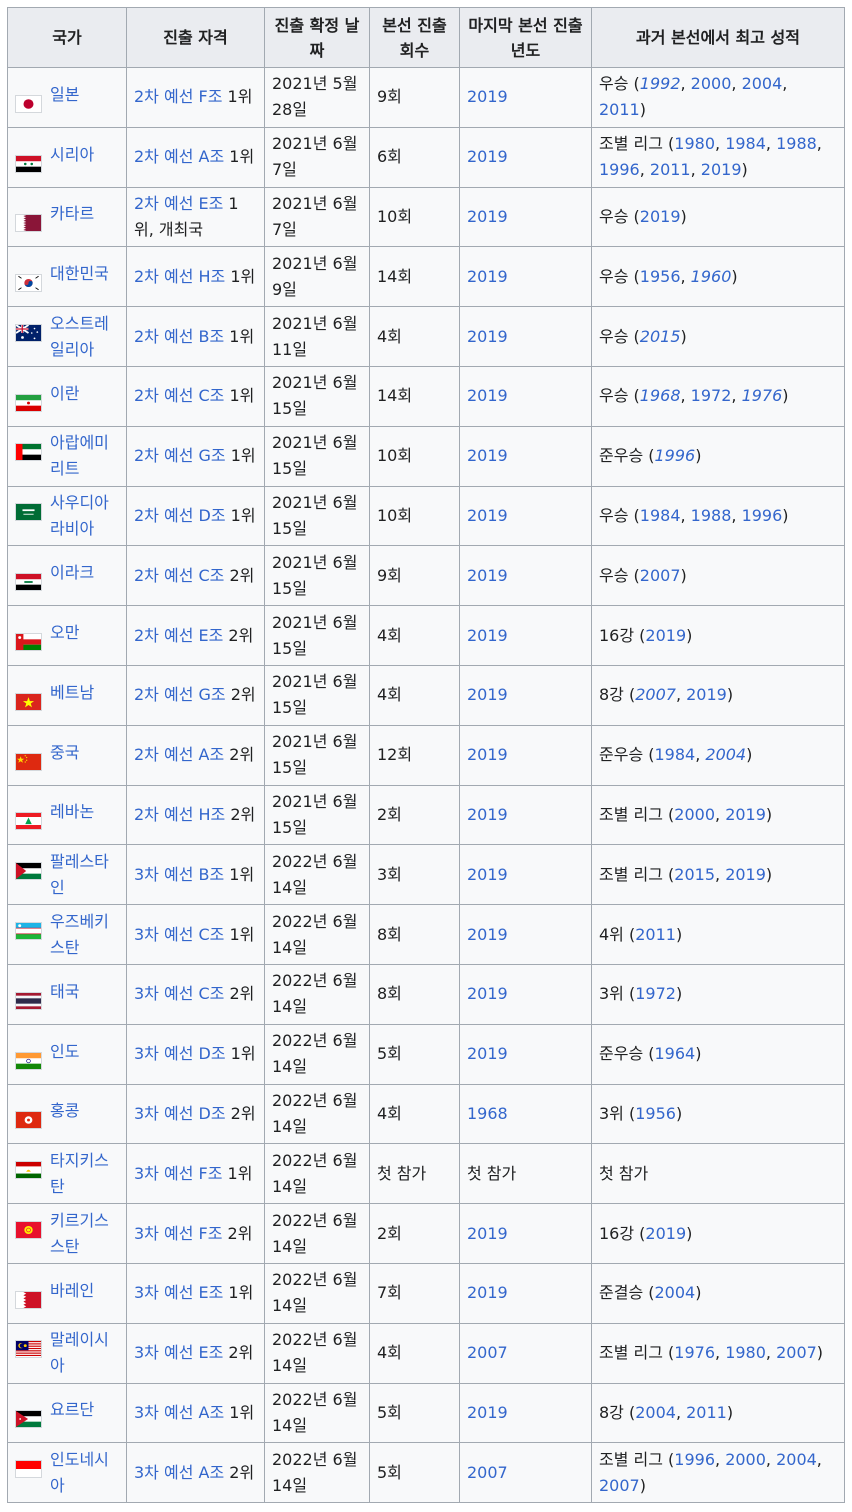  Describe the element at coordinates (180, 515) in the screenshot. I see `qualification-group-link: 2차 예선 D조` at that location.